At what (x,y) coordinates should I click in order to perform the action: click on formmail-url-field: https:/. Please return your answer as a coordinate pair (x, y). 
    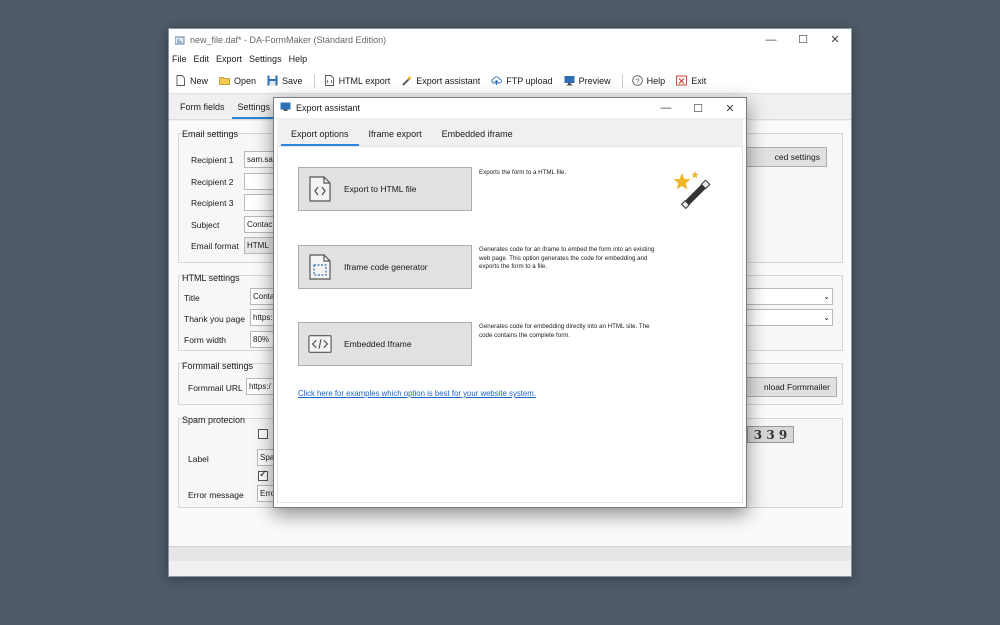
    Looking at the image, I should click on (260, 386).